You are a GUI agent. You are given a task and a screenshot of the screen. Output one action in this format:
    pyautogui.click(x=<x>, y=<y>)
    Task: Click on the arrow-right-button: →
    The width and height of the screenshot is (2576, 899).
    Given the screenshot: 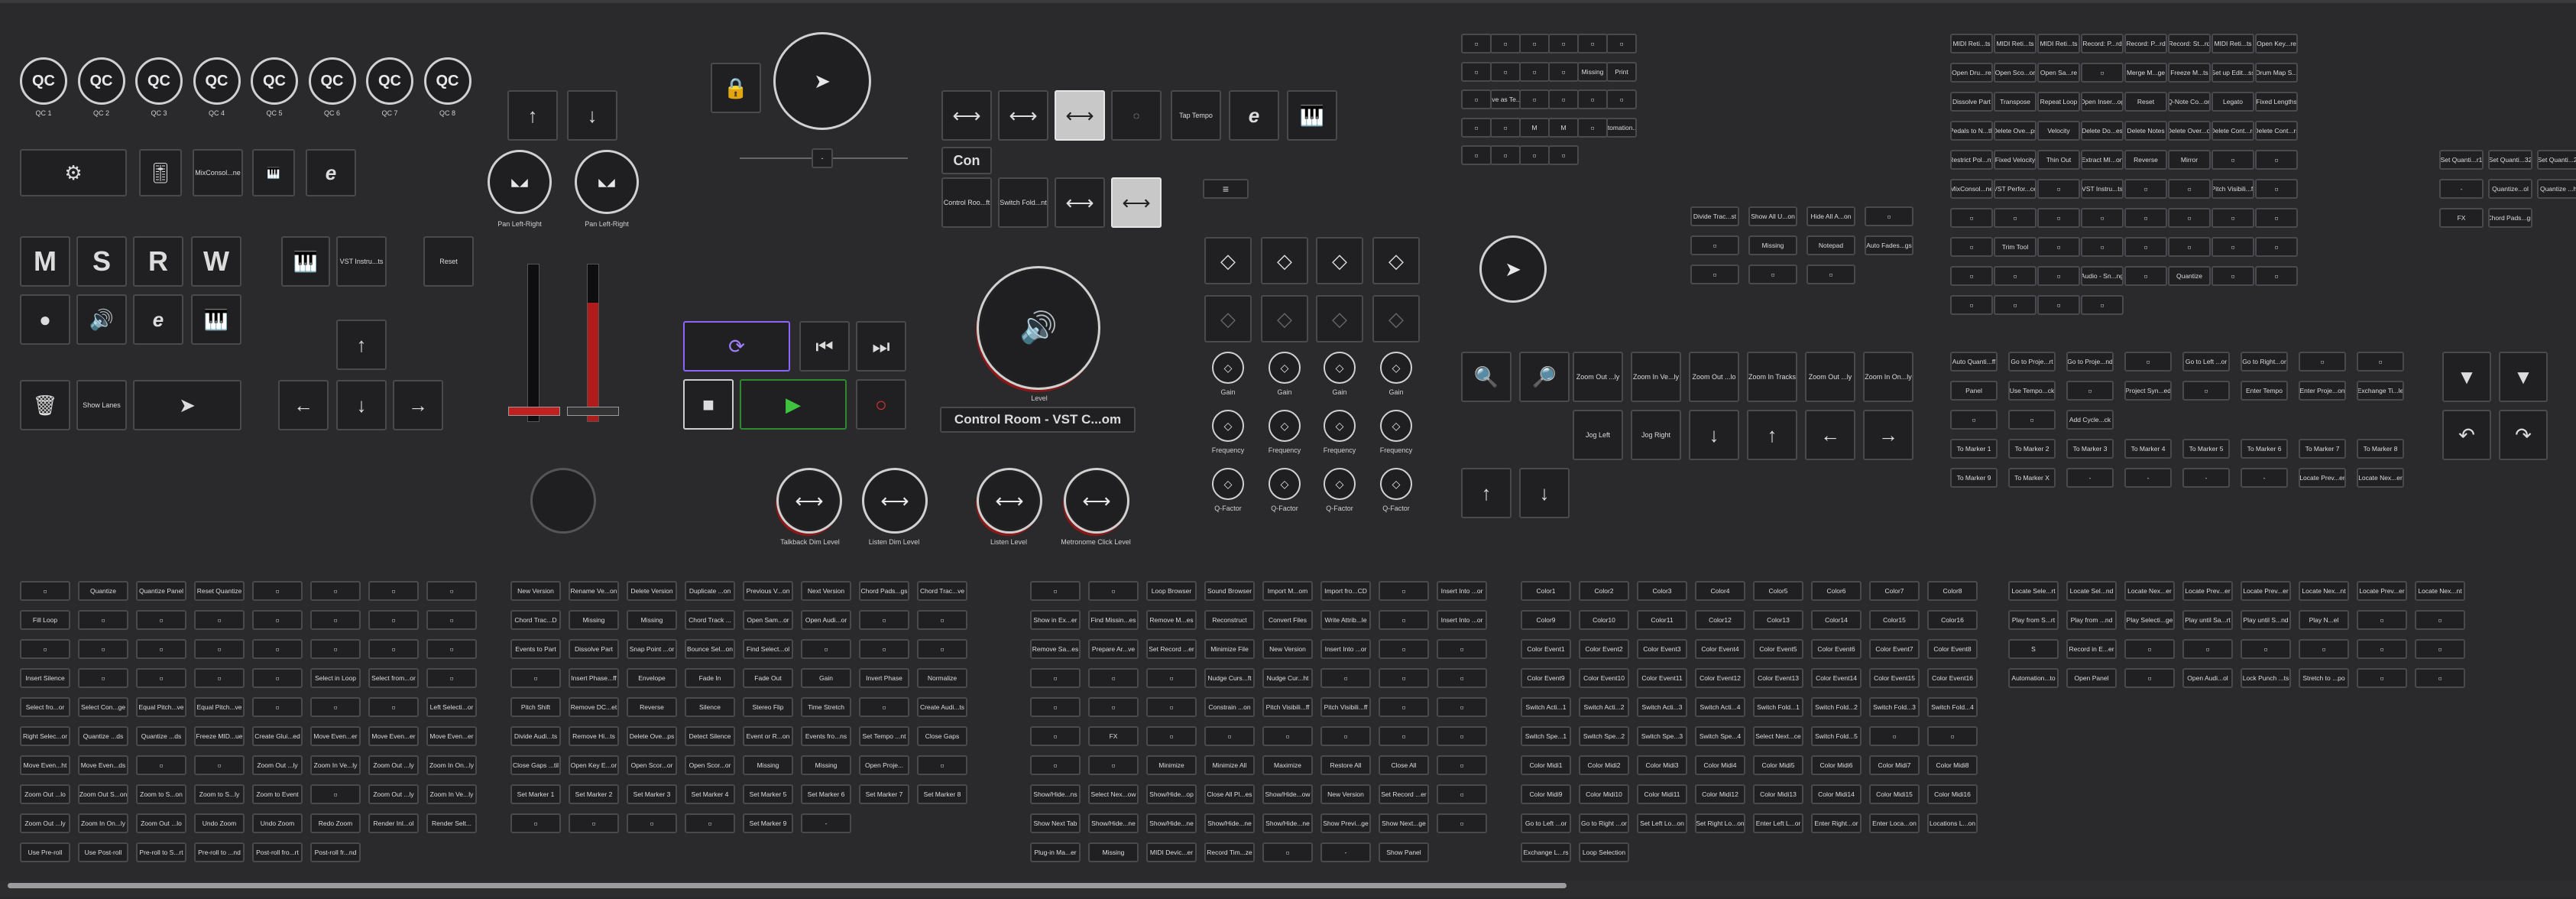 What is the action you would take?
    pyautogui.click(x=418, y=405)
    